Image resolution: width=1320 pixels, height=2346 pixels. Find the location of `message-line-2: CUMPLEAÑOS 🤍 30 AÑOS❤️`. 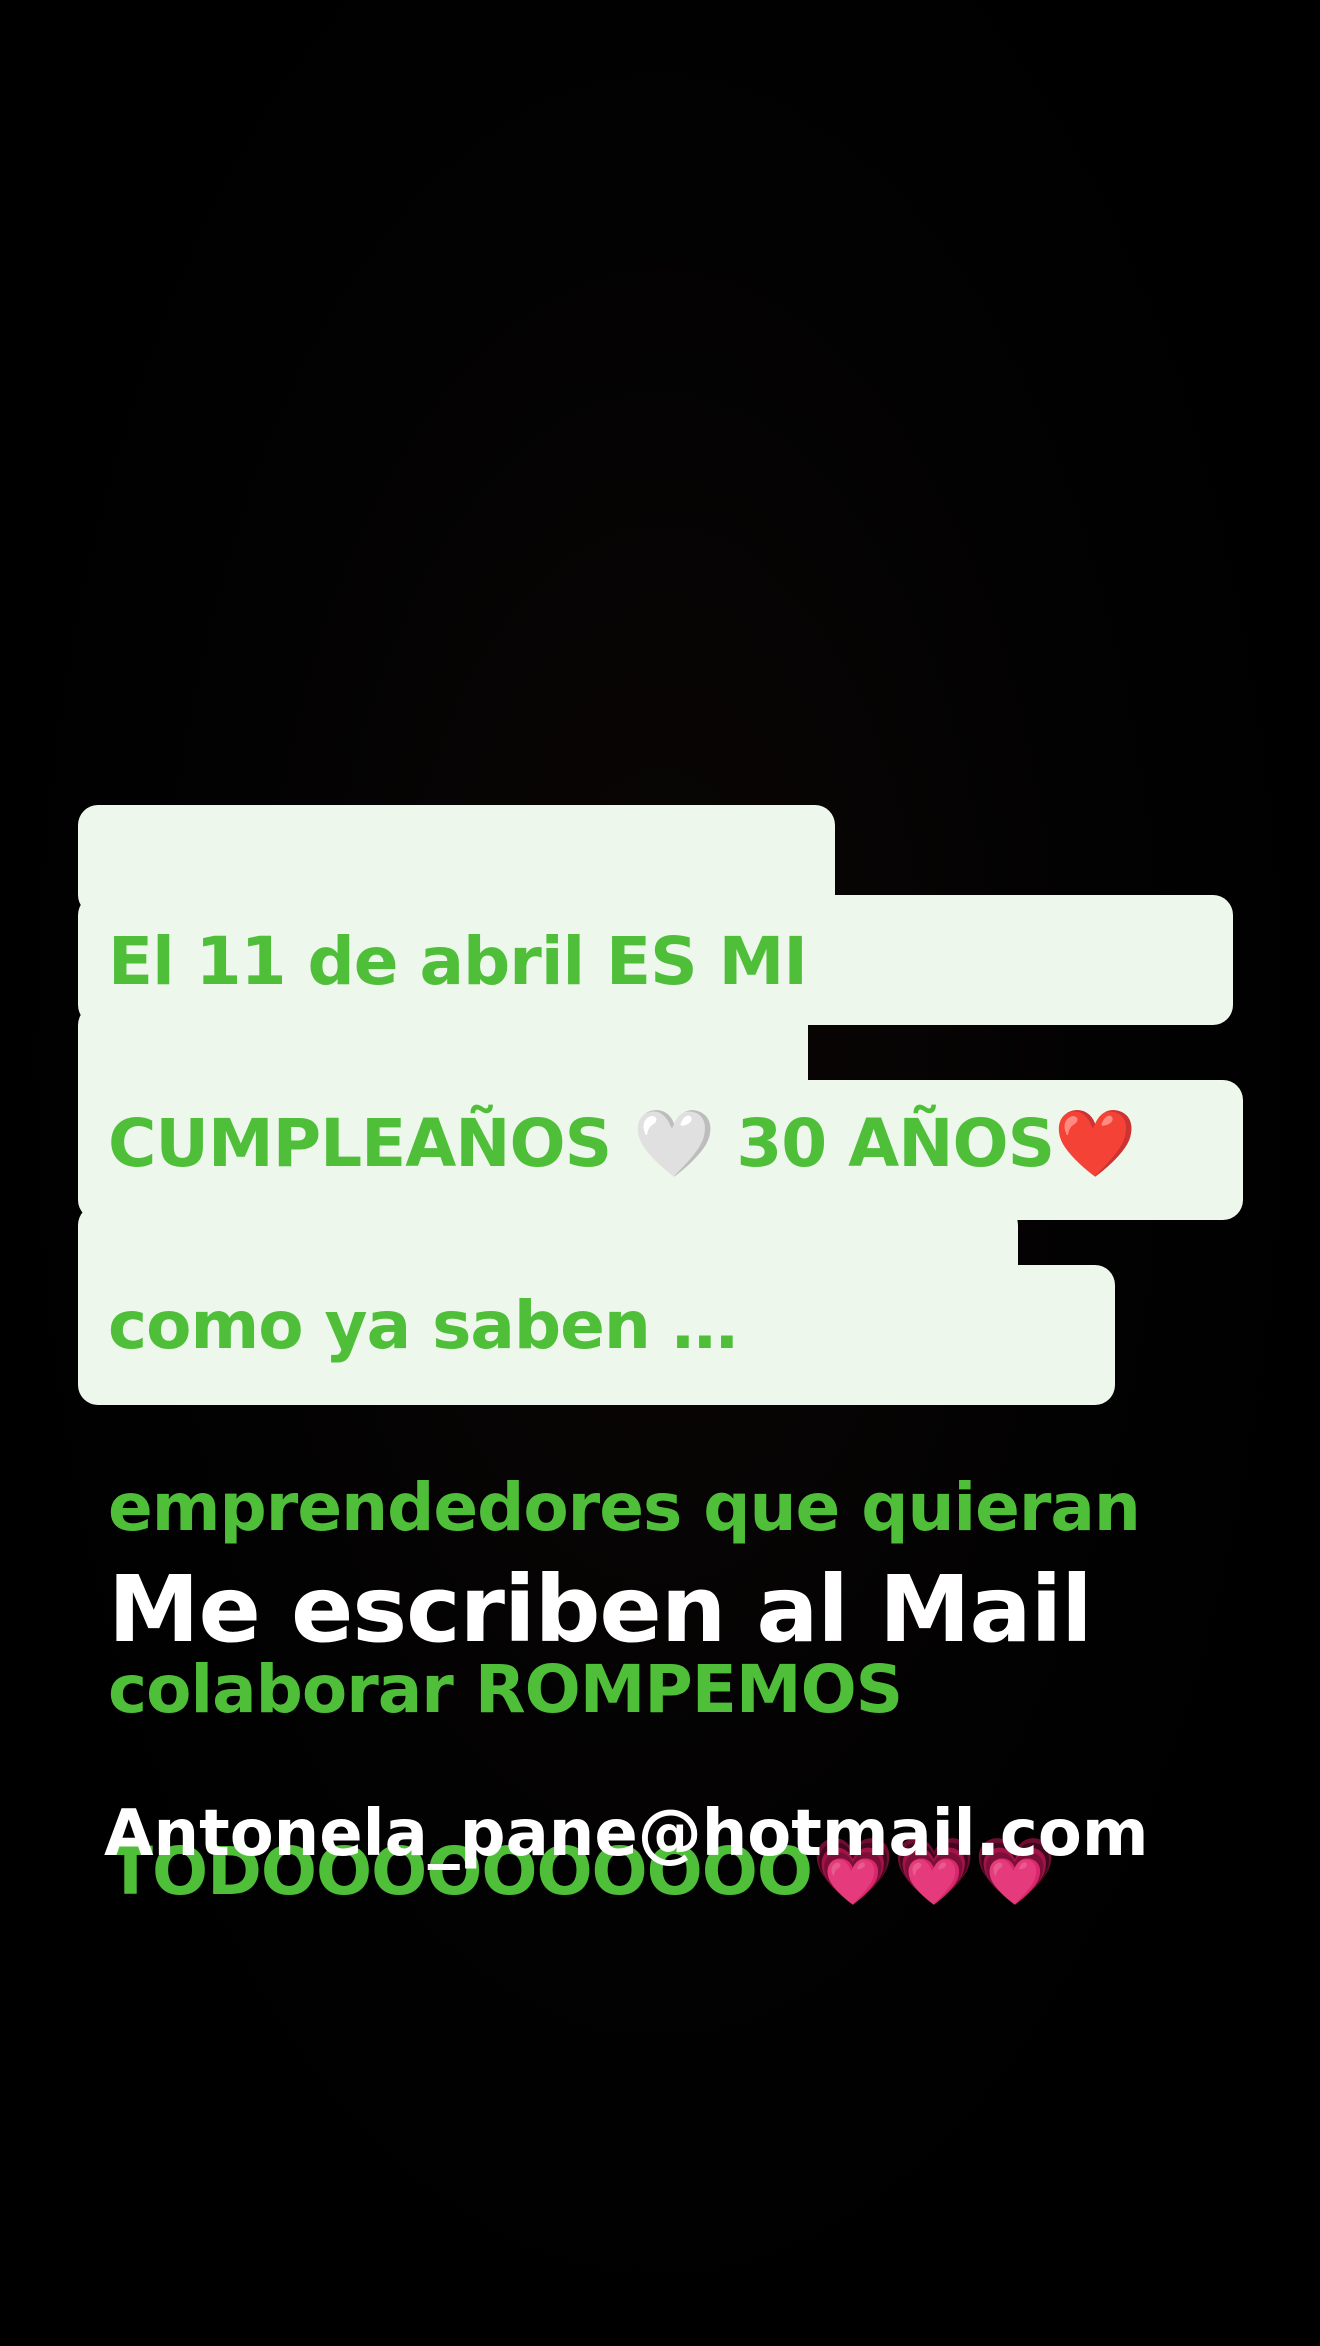

message-line-2: CUMPLEAÑOS 🤍 30 AÑOS❤️ is located at coordinates (668, 1143).